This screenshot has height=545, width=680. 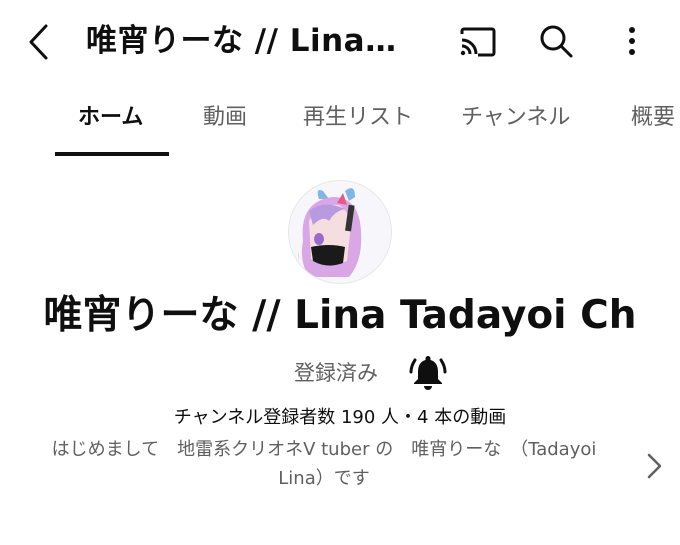 I want to click on cast-icon, so click(x=478, y=42).